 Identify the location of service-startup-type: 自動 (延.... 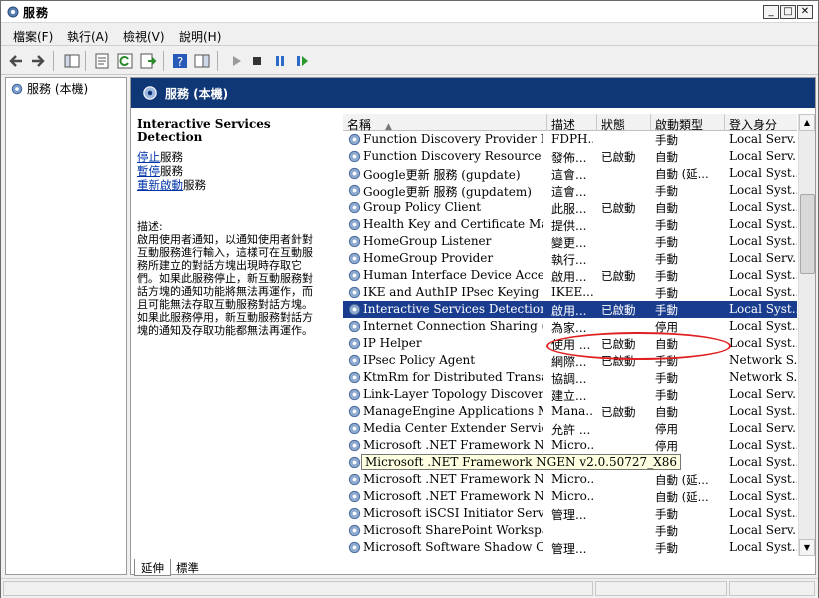
(682, 174).